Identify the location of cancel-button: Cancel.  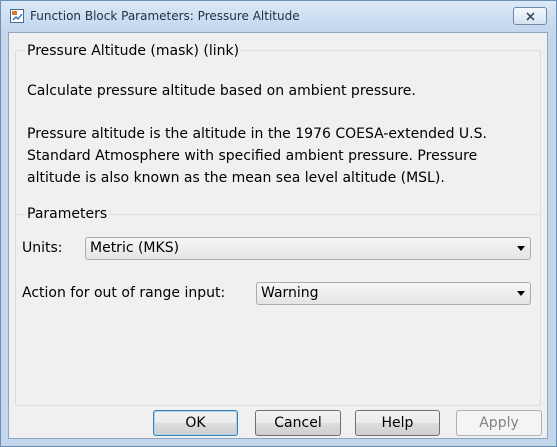
(298, 423).